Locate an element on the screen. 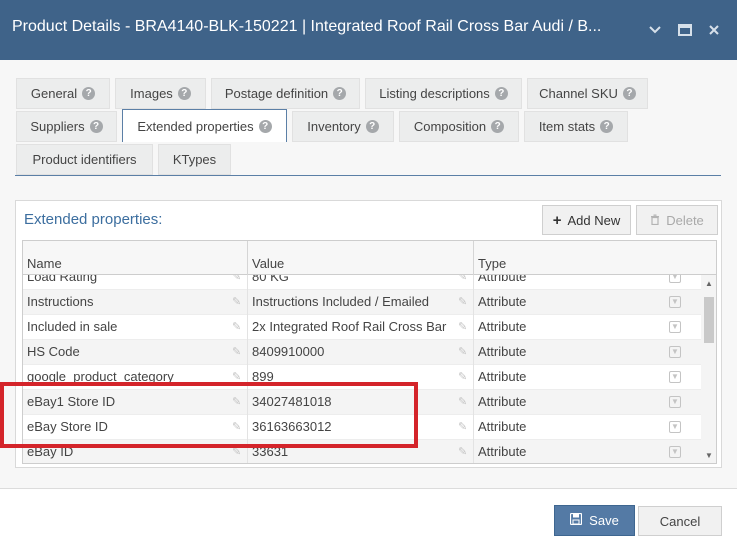  table-row: google_product_category ✎ 899 ✎ Attribute ▼ is located at coordinates (362, 377).